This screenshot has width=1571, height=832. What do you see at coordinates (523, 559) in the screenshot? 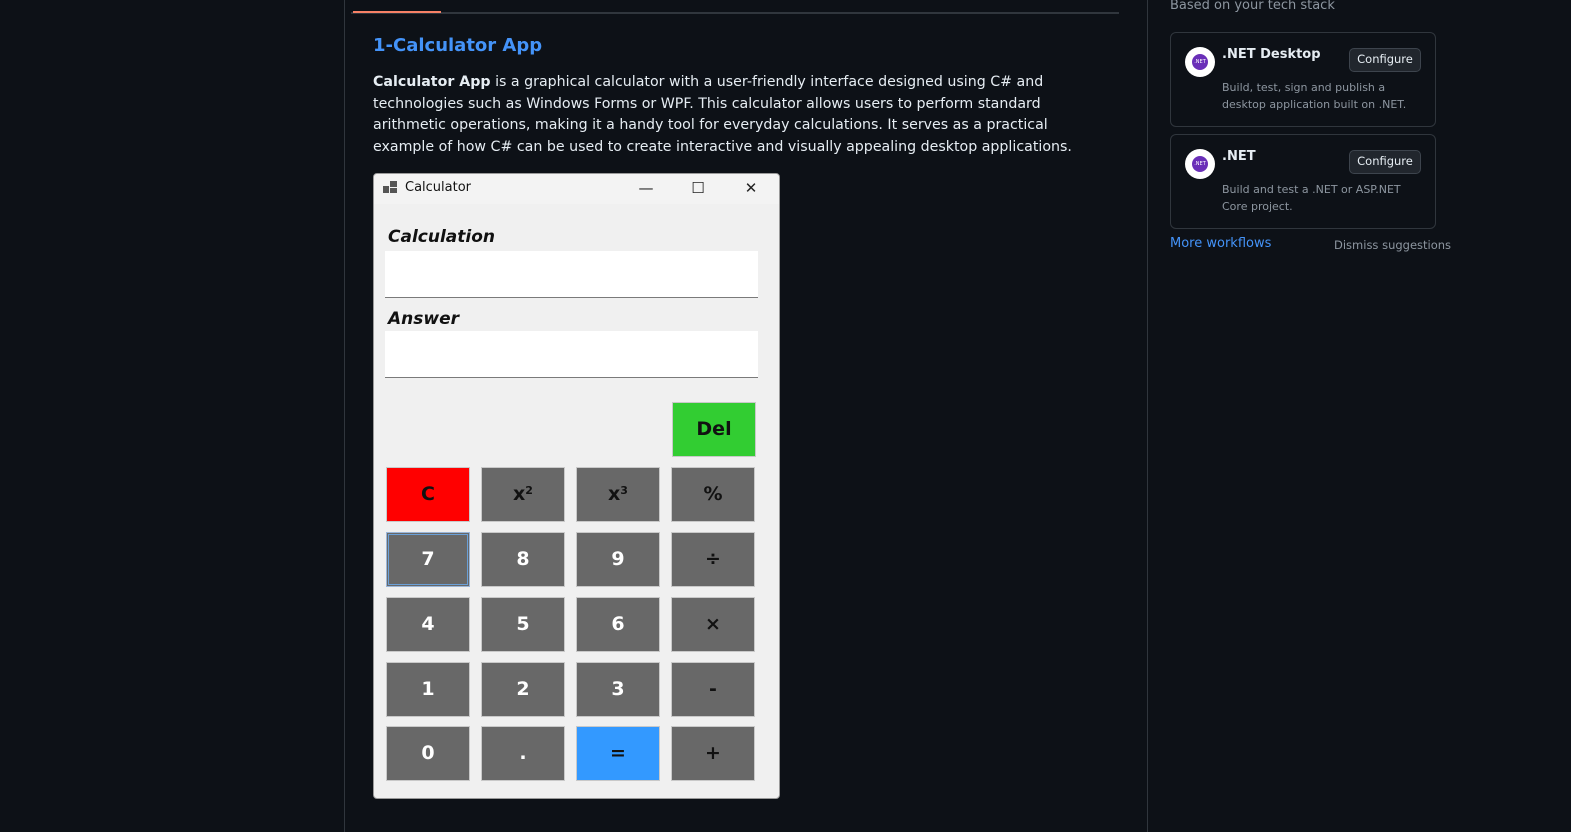
I see `eight-button: 8` at bounding box center [523, 559].